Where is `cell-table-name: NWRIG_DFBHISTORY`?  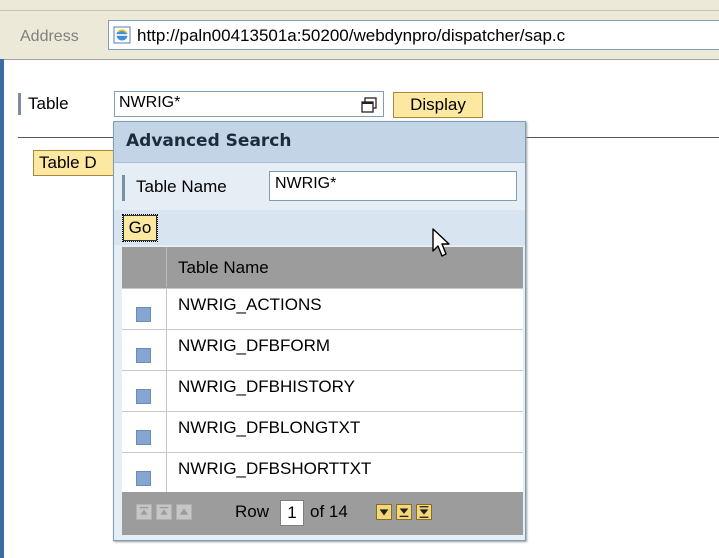 cell-table-name: NWRIG_DFBHISTORY is located at coordinates (266, 386).